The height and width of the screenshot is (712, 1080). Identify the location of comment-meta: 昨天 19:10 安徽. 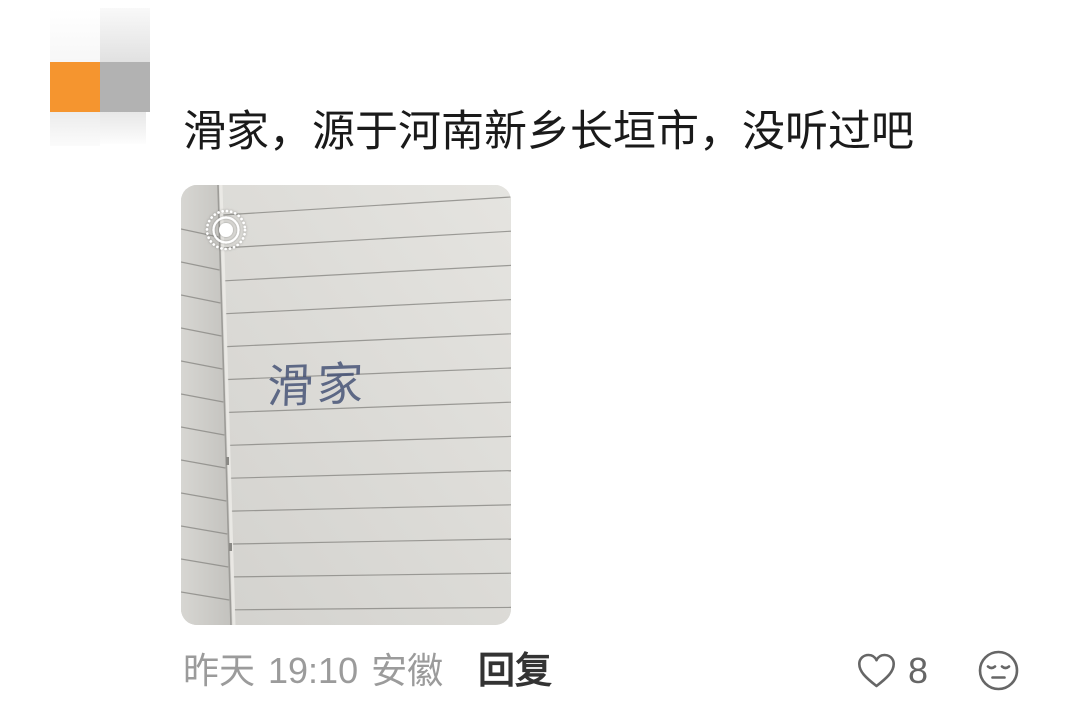
(313, 671).